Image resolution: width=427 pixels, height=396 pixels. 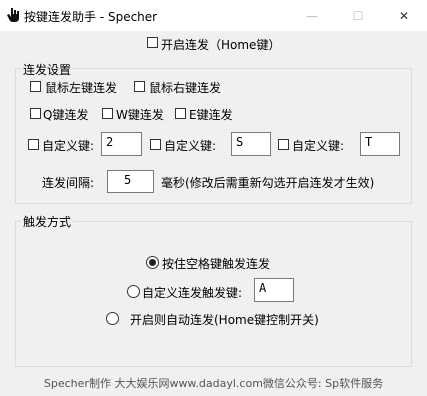 I want to click on custom-key-2-input: S, so click(x=251, y=144).